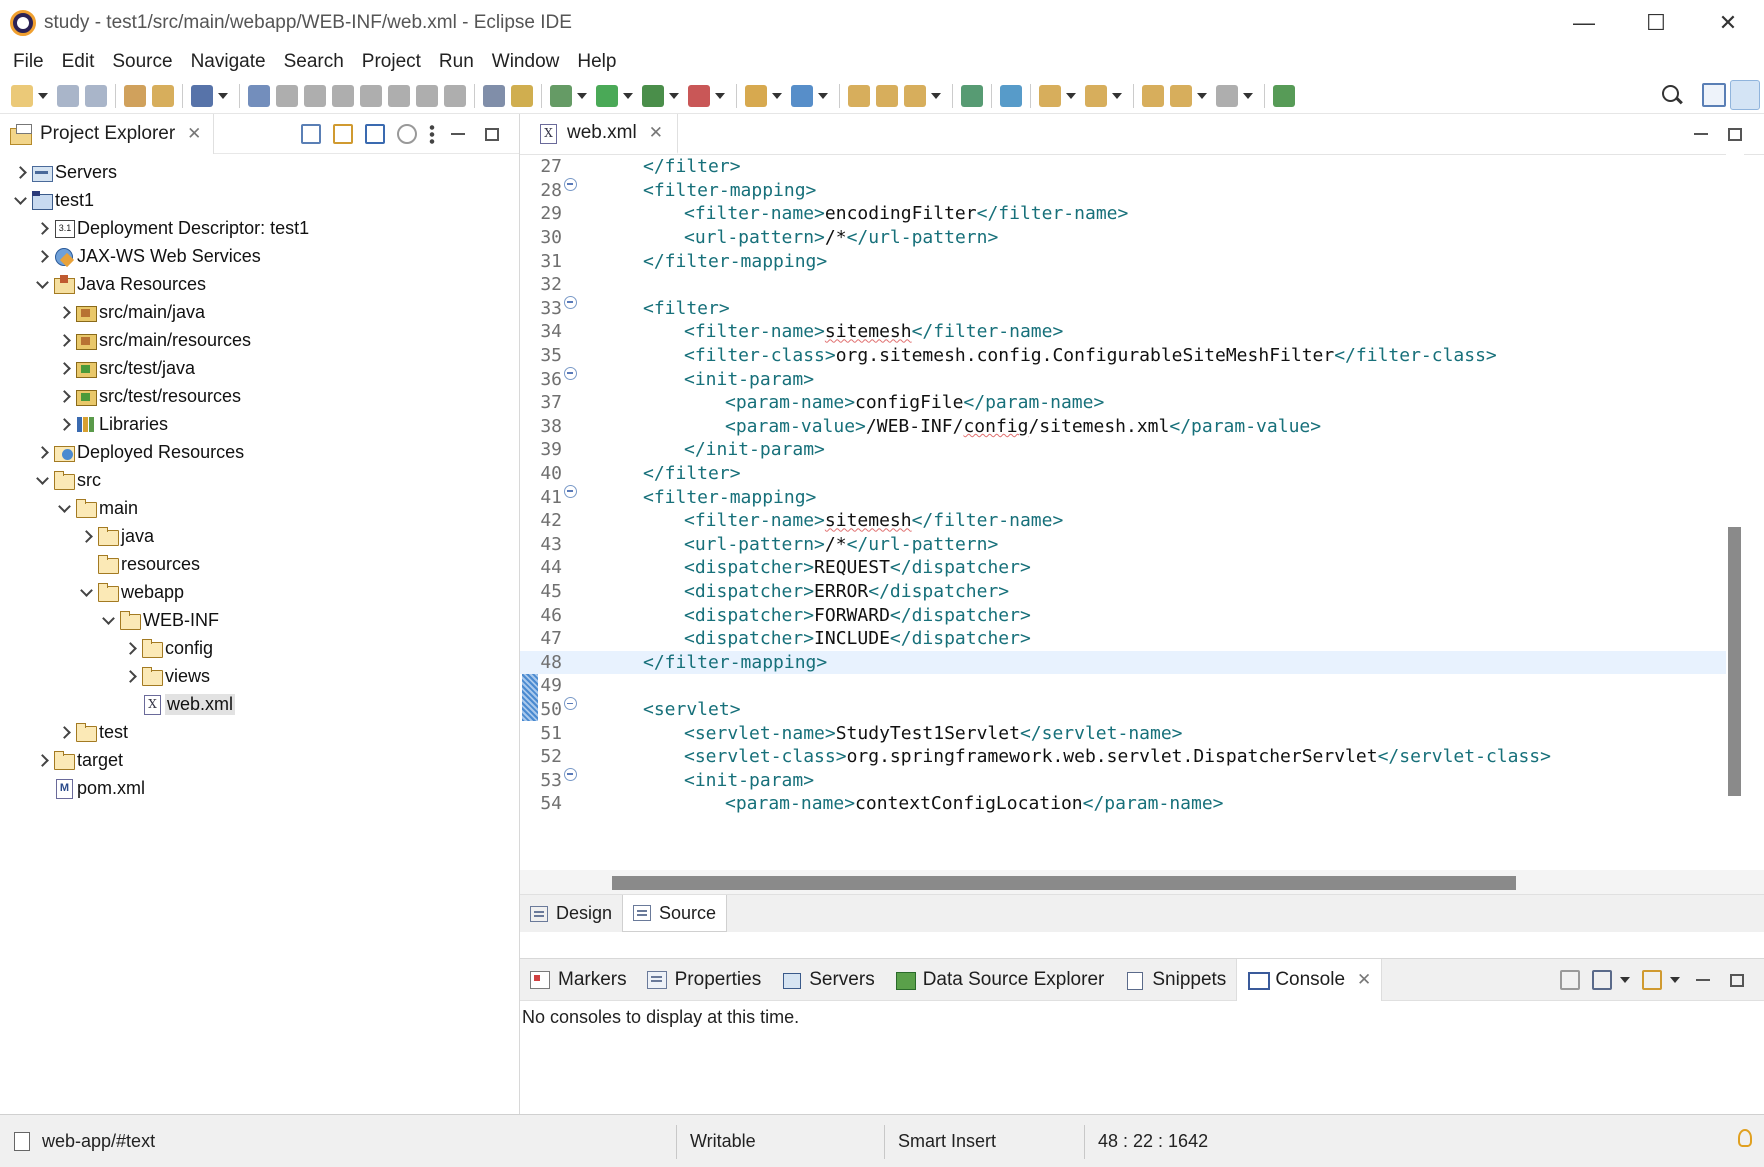 Image resolution: width=1764 pixels, height=1167 pixels. I want to click on tree-item: pom.xml, so click(259, 788).